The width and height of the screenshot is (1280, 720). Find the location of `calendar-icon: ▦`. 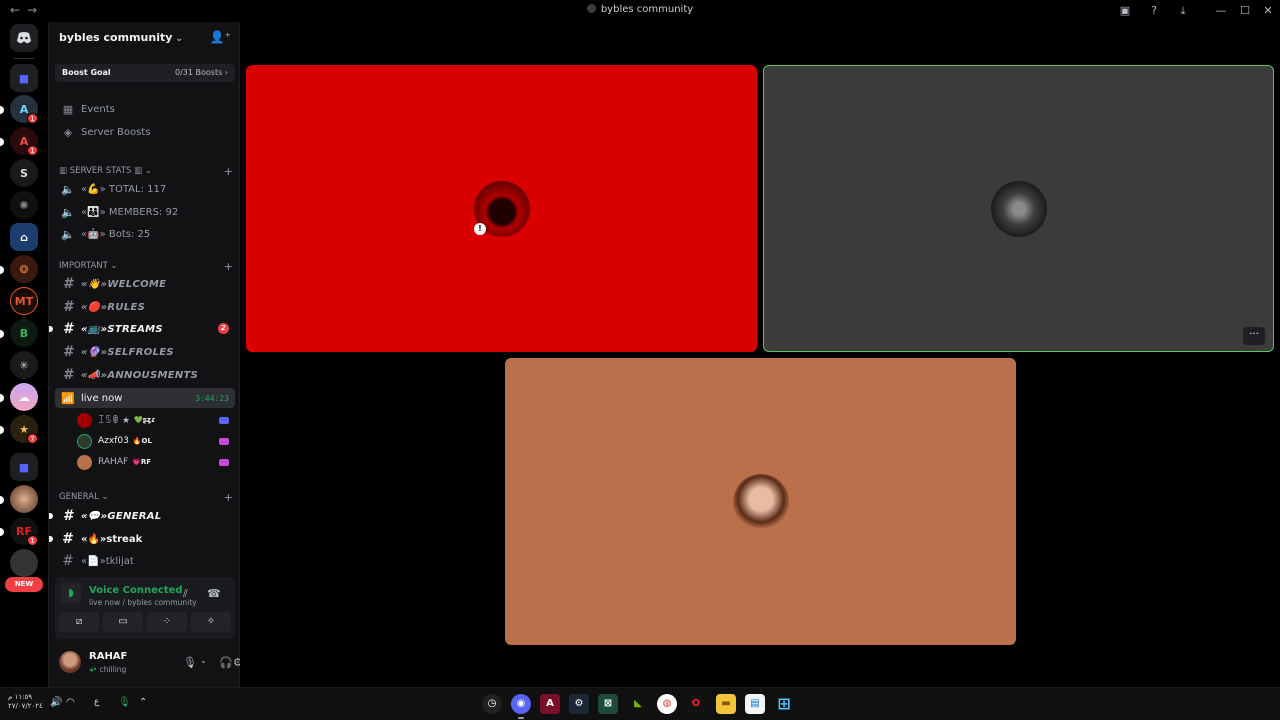

calendar-icon: ▦ is located at coordinates (68, 109).